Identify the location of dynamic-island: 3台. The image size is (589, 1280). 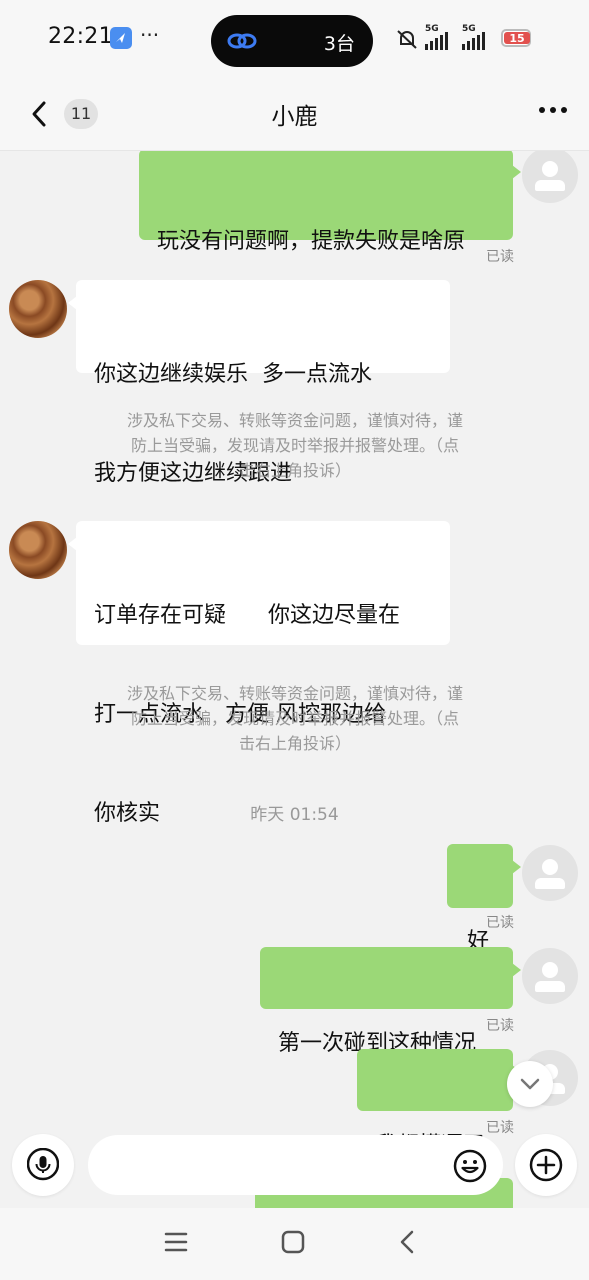
(292, 41).